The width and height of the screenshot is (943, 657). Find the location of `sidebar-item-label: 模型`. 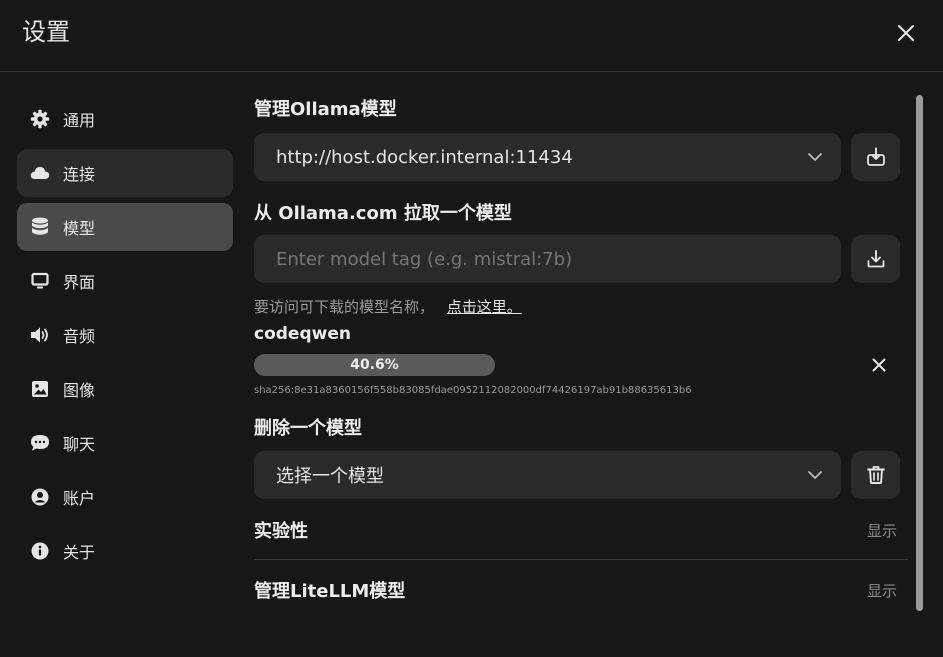

sidebar-item-label: 模型 is located at coordinates (79, 228).